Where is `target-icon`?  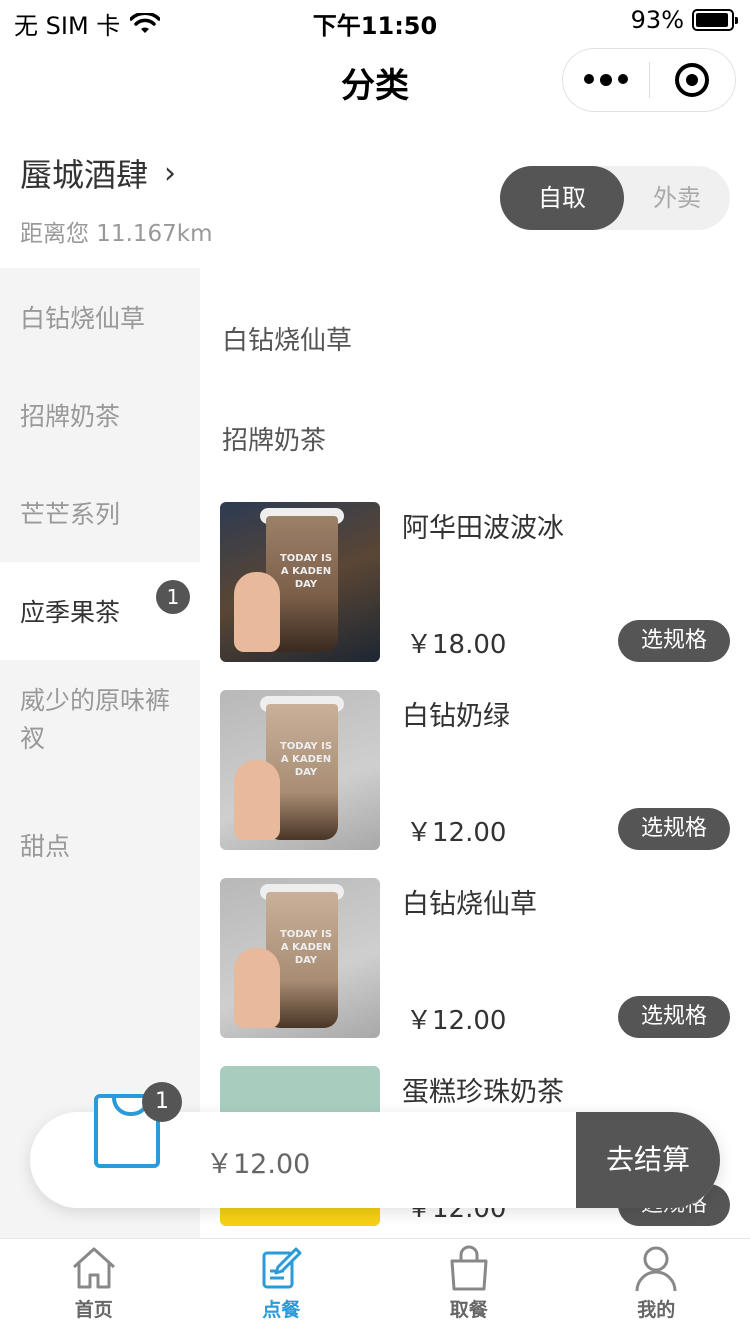 target-icon is located at coordinates (692, 80).